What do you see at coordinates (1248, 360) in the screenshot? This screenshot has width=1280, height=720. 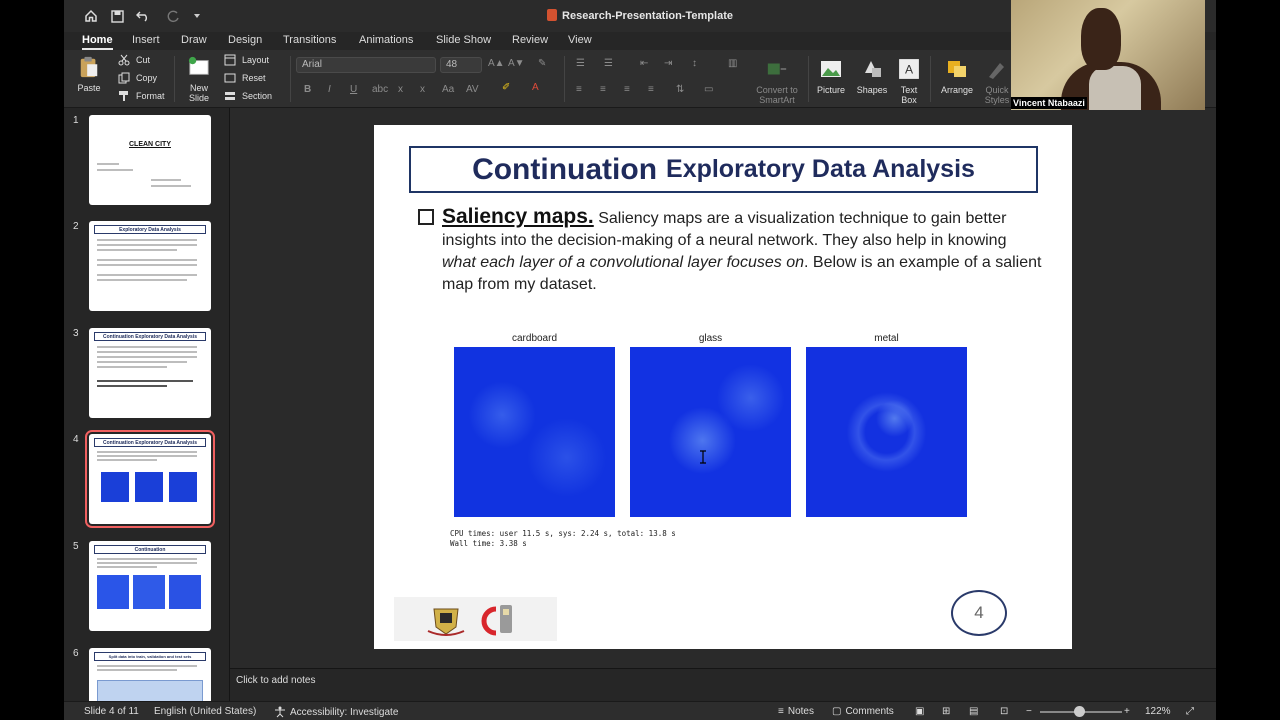 I see `black-margin-right` at bounding box center [1248, 360].